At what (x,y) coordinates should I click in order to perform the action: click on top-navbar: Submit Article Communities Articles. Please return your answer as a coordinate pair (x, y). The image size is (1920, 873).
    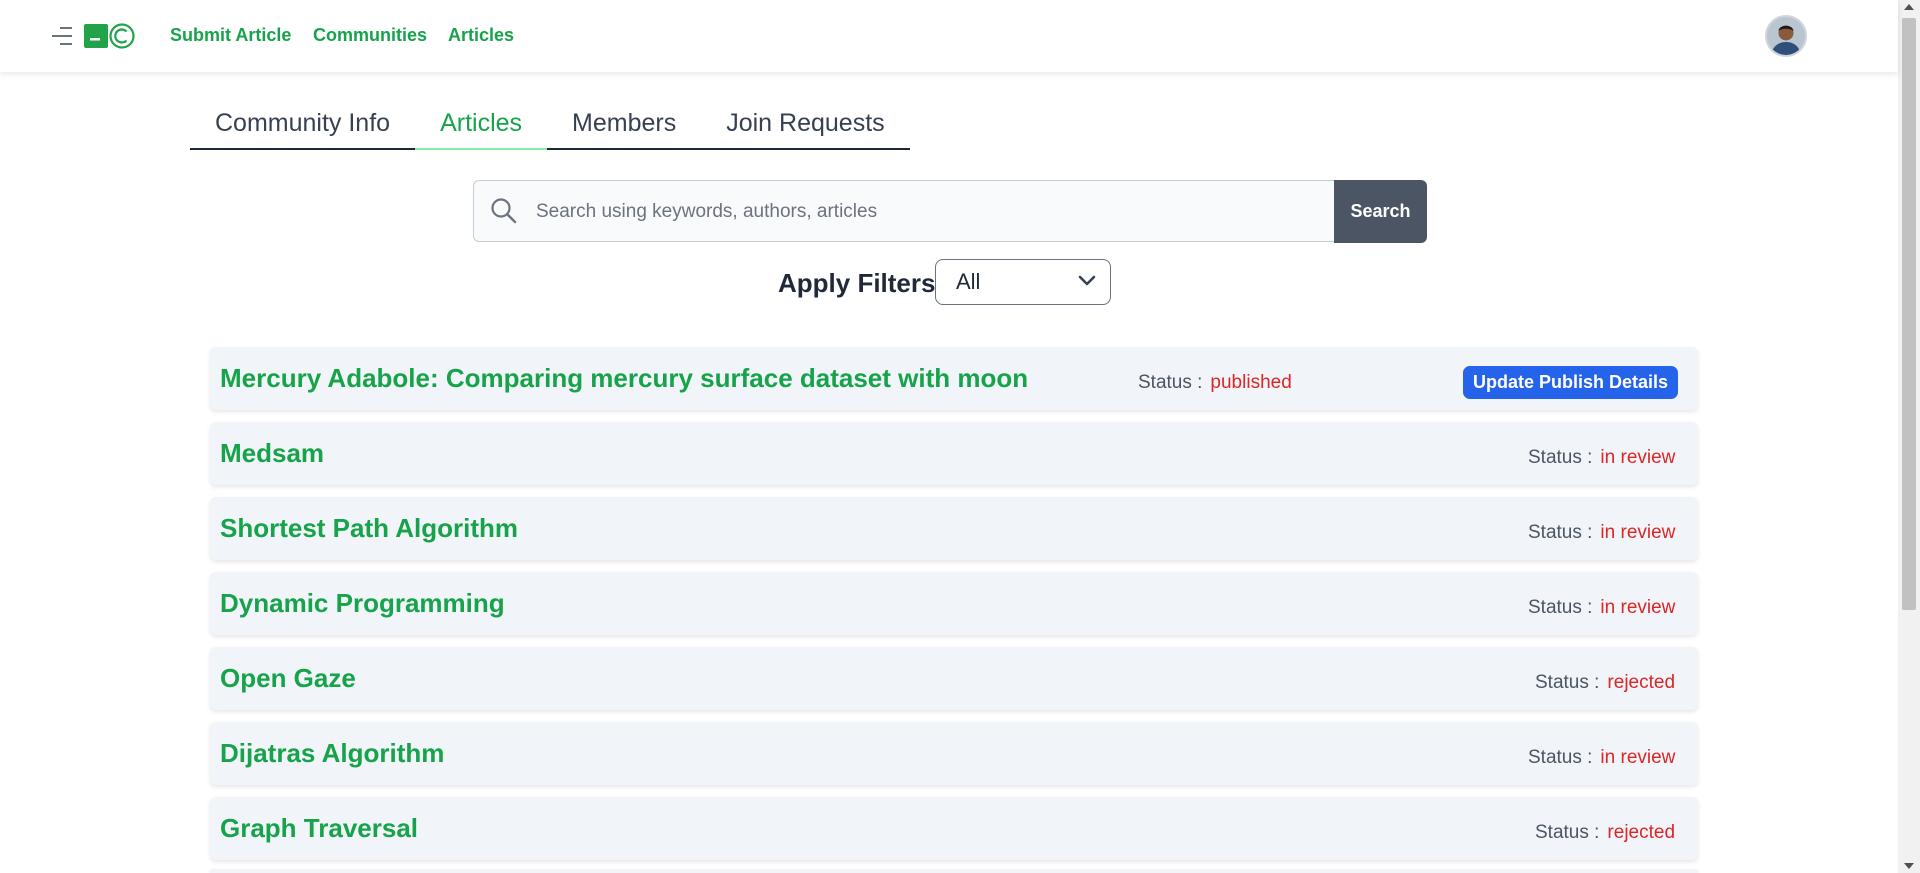
    Looking at the image, I should click on (949, 36).